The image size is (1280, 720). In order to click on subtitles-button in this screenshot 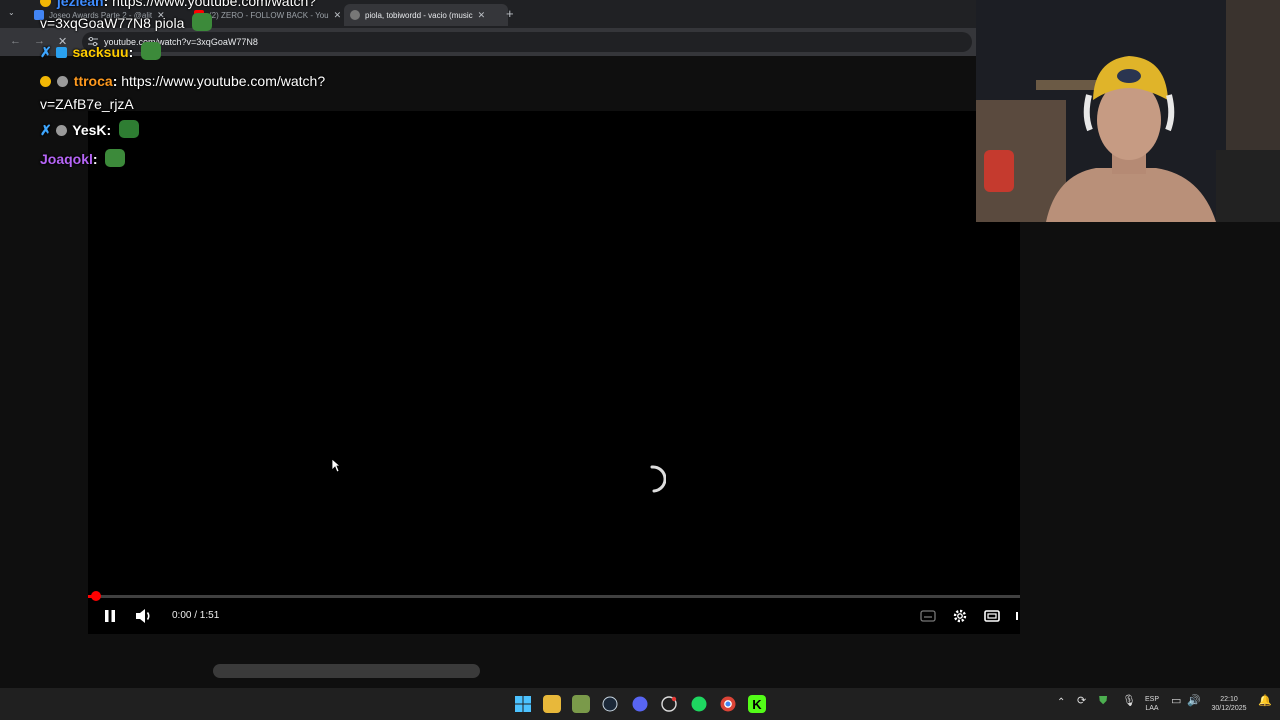, I will do `click(928, 616)`.